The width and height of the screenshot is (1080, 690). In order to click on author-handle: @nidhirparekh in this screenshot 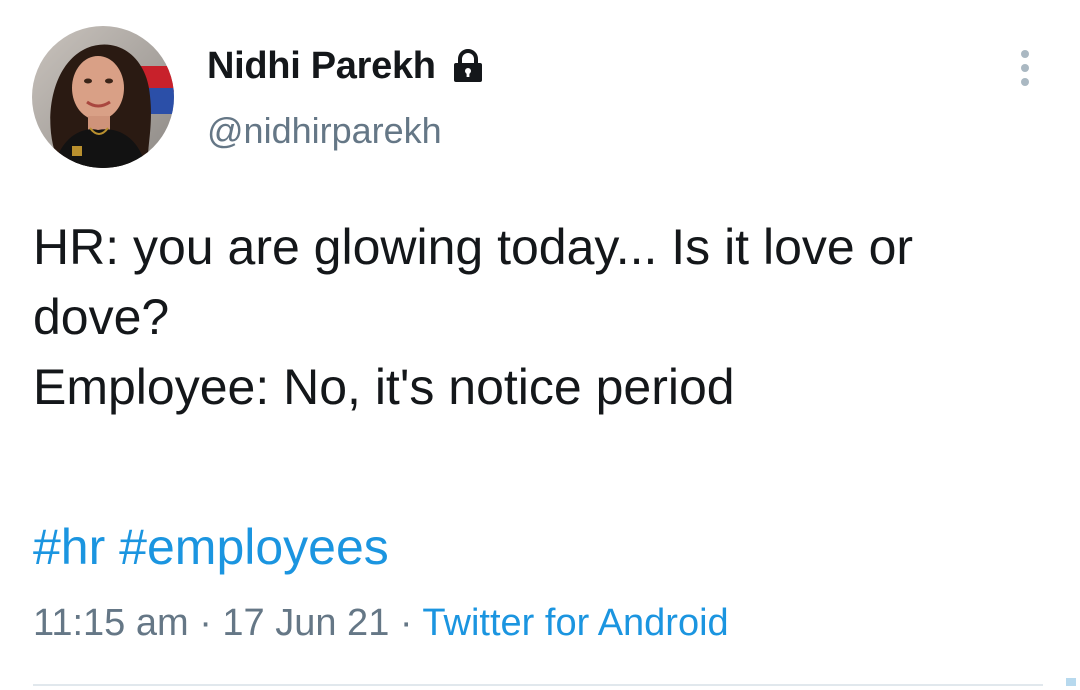, I will do `click(324, 131)`.